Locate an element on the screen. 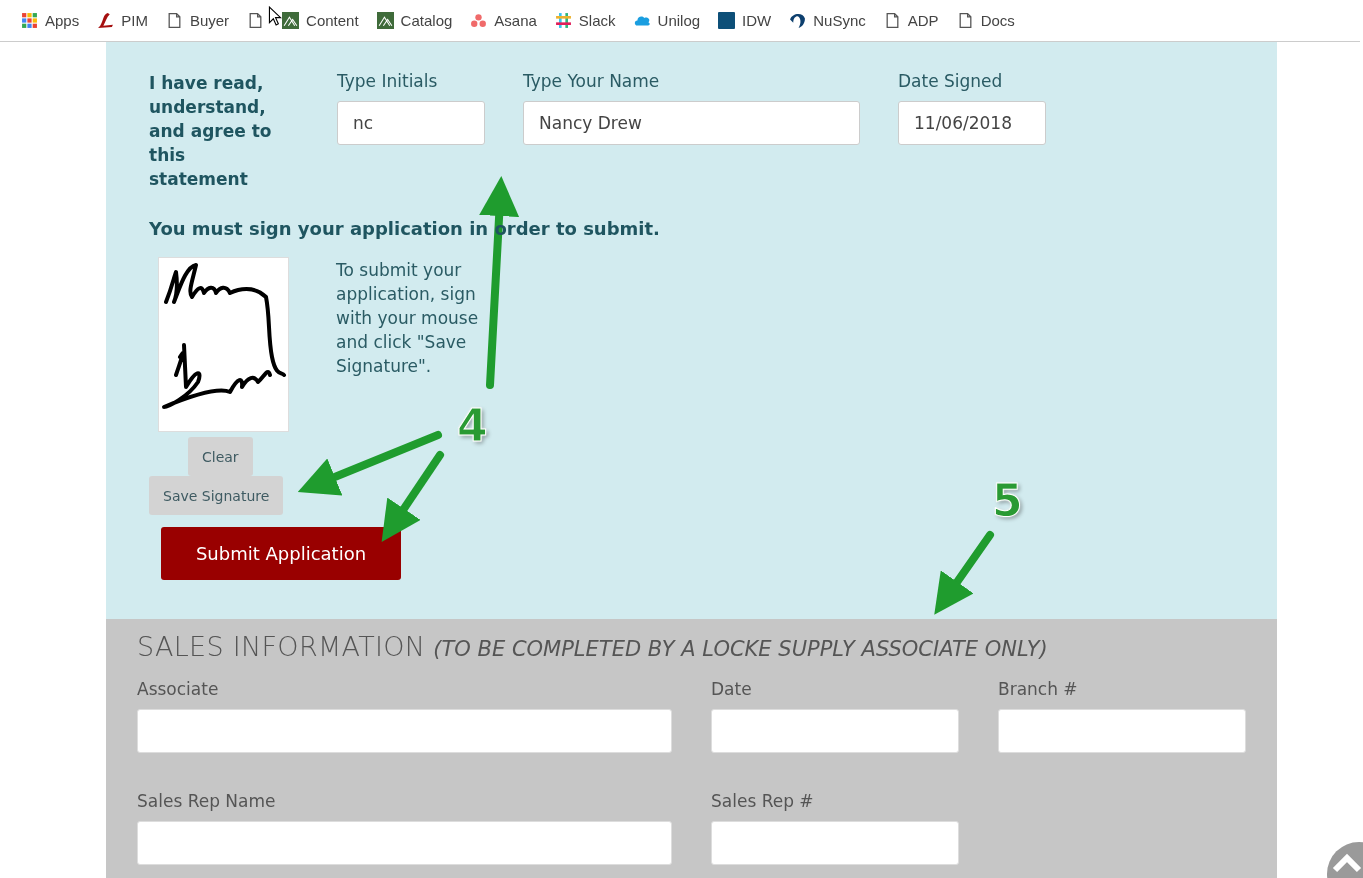  script-letter-icon is located at coordinates (106, 20).